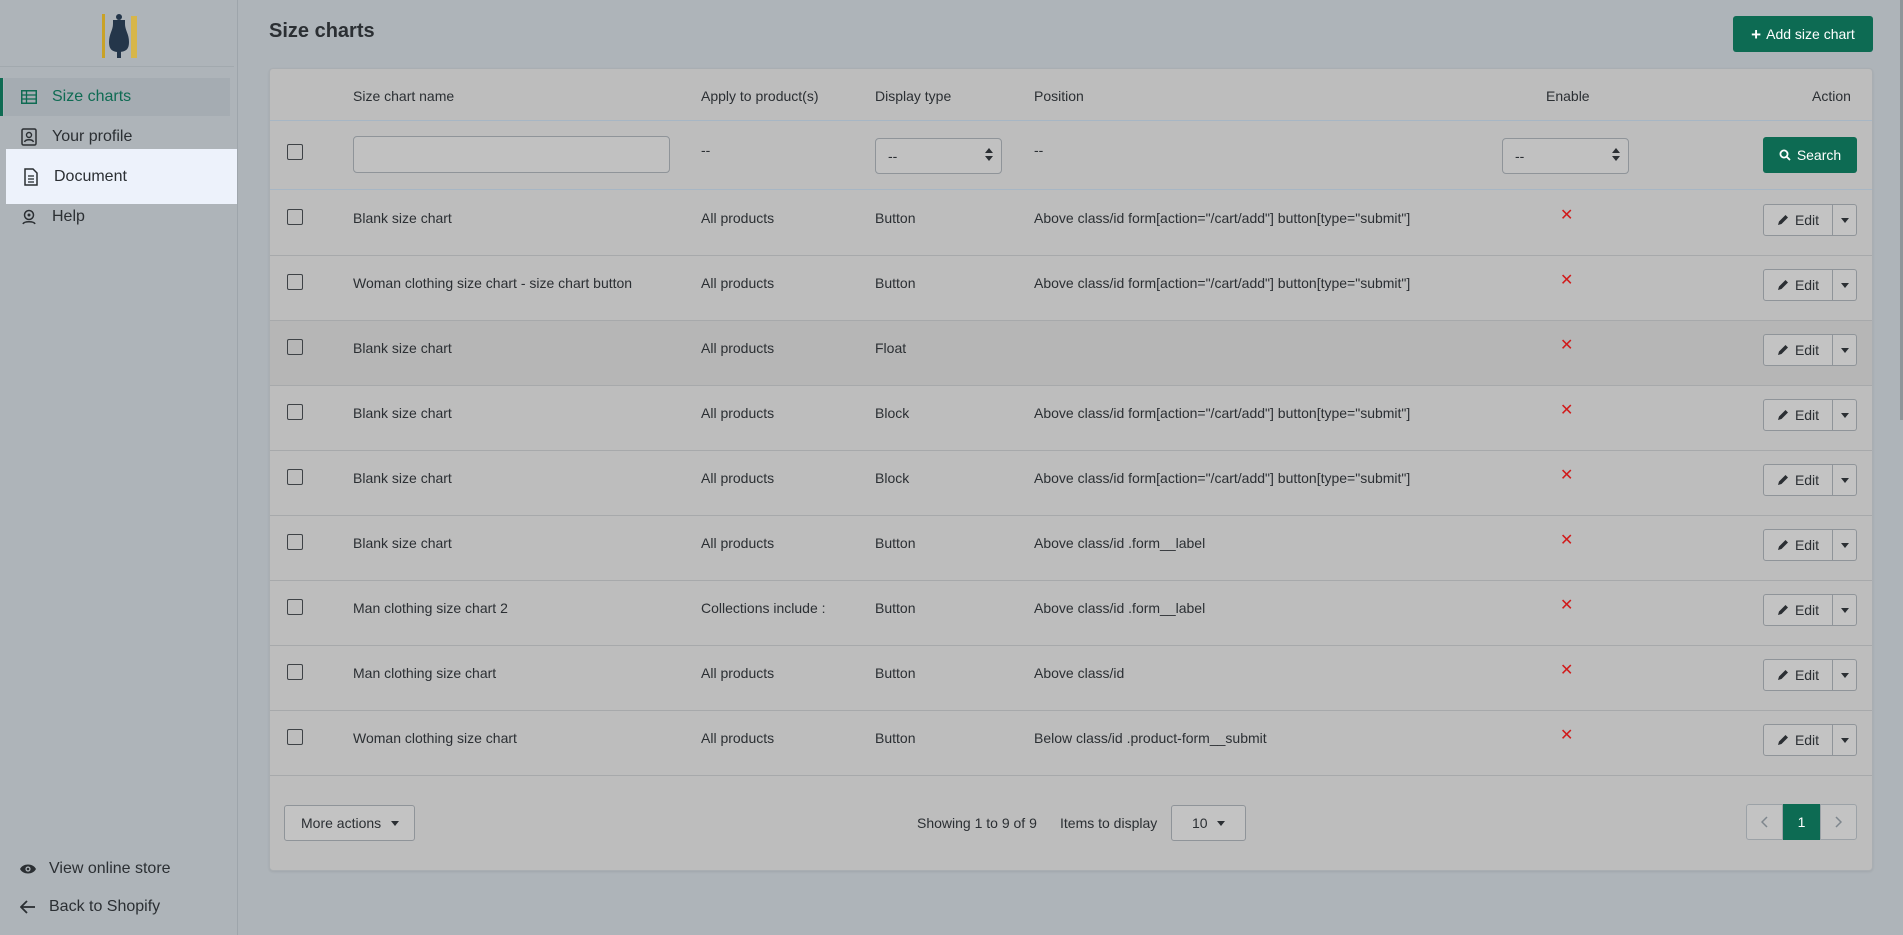 Image resolution: width=1903 pixels, height=935 pixels. I want to click on enable-selected: --, so click(1520, 156).